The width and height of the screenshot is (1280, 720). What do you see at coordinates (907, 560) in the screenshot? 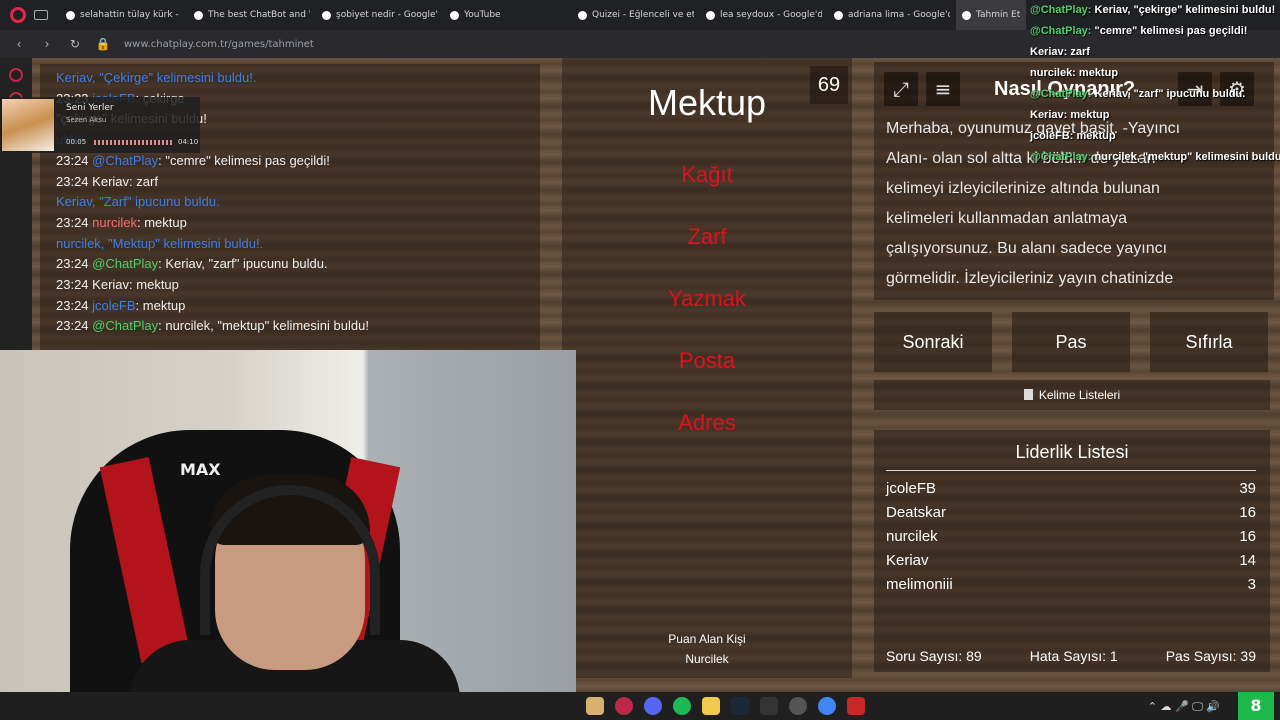
I see `leaderboard-name: Keriav` at bounding box center [907, 560].